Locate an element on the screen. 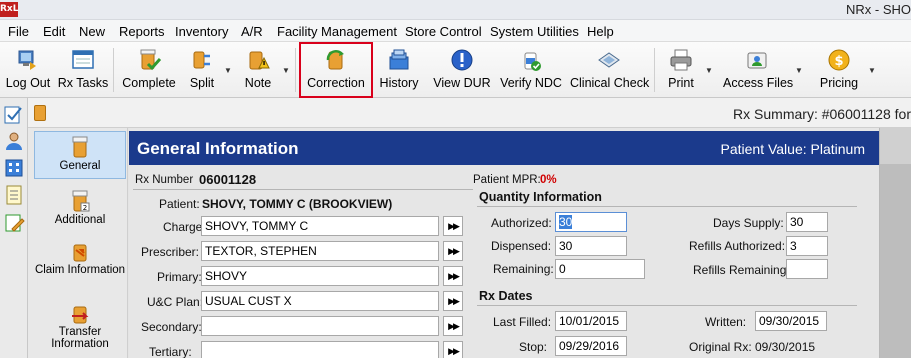 This screenshot has height=358, width=911. nav-additional-label: Additional is located at coordinates (80, 220).